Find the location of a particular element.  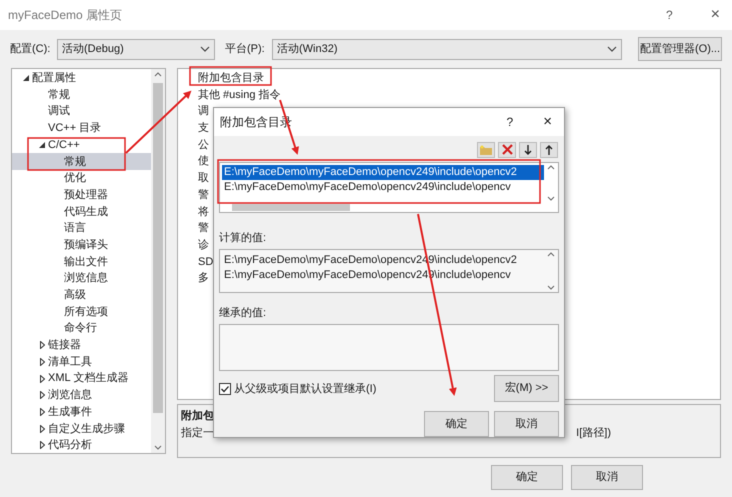

tree-item: 命令行 is located at coordinates (81, 328).